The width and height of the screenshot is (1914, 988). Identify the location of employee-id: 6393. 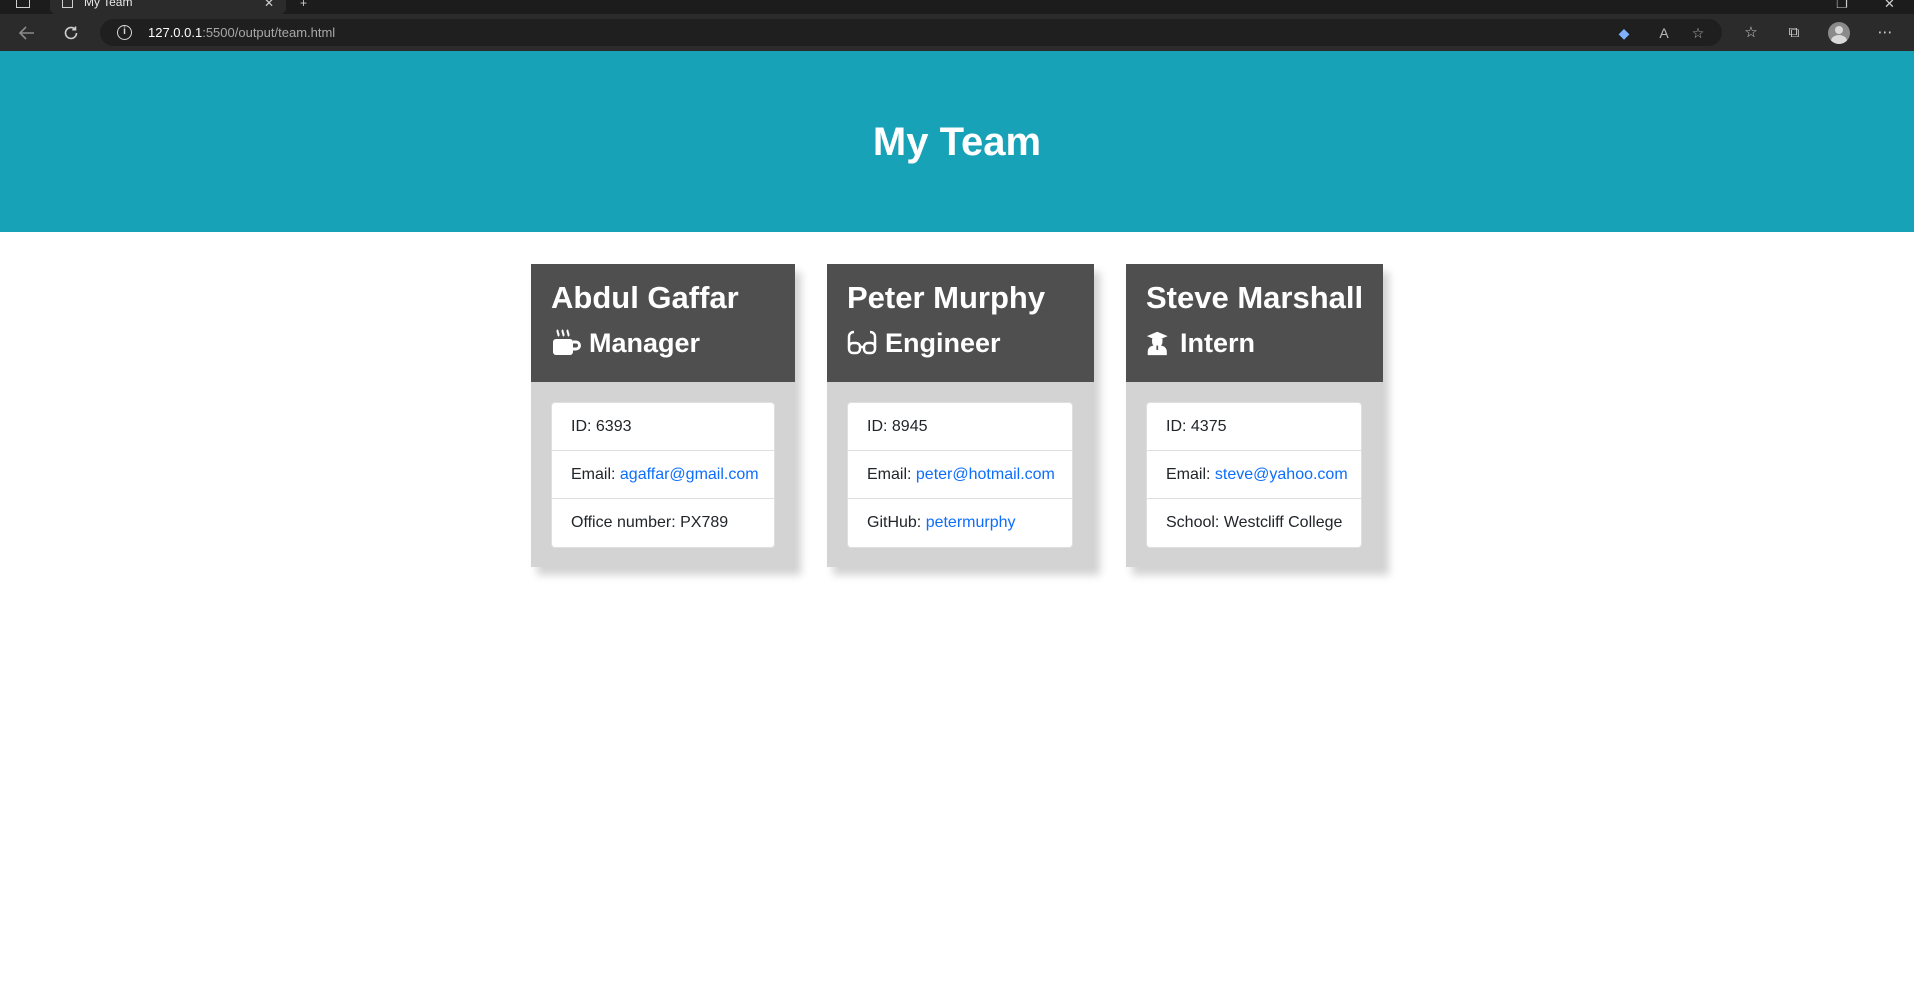
(613, 426).